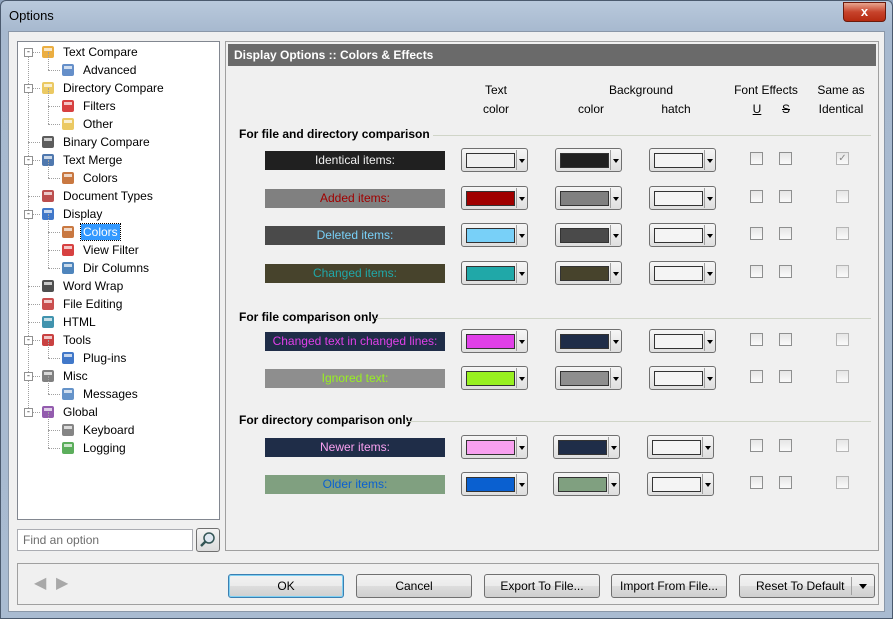 The image size is (893, 619). I want to click on tree-item: Messages, so click(100, 394).